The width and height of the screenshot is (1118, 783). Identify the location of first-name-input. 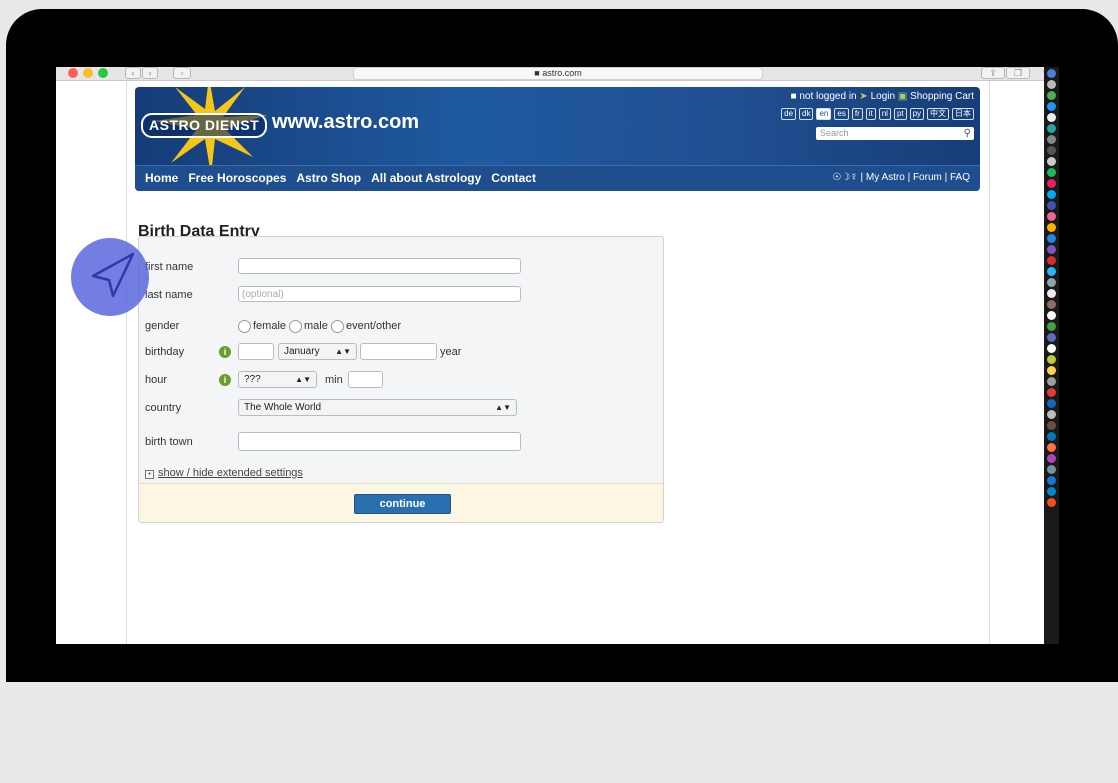
(379, 266).